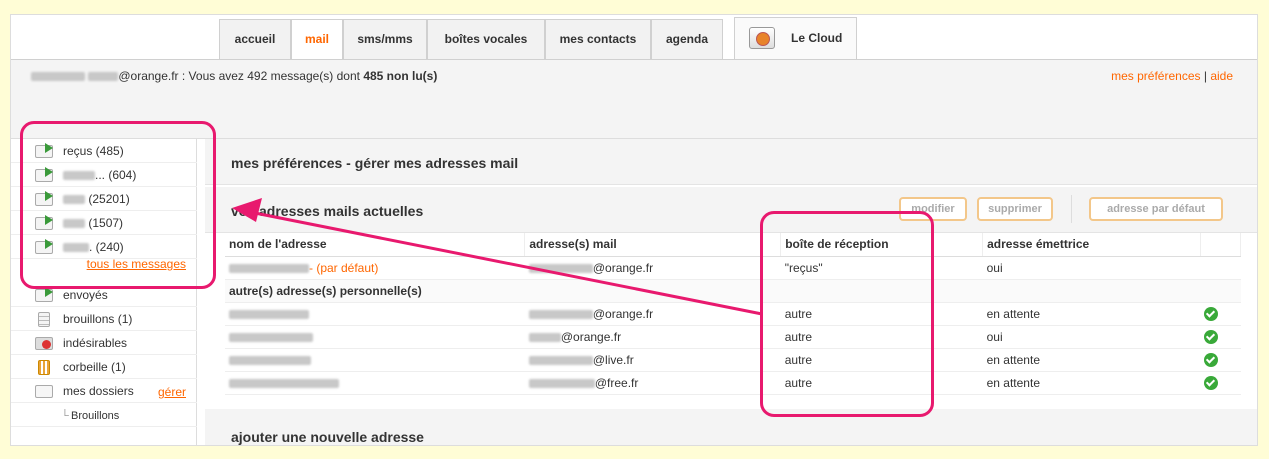  Describe the element at coordinates (172, 392) in the screenshot. I see `manage-folders-link: gérer` at that location.